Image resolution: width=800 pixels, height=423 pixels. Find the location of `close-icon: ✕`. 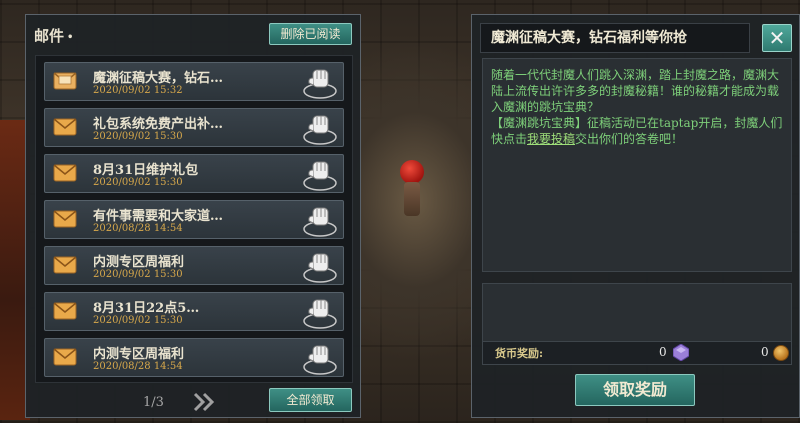

close-icon: ✕ is located at coordinates (777, 38).